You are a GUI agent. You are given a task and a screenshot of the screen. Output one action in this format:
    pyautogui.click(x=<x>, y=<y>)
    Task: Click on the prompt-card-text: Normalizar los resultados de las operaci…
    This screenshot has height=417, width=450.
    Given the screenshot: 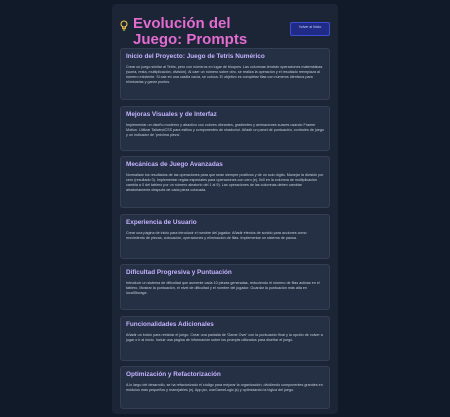 What is the action you would take?
    pyautogui.click(x=225, y=182)
    